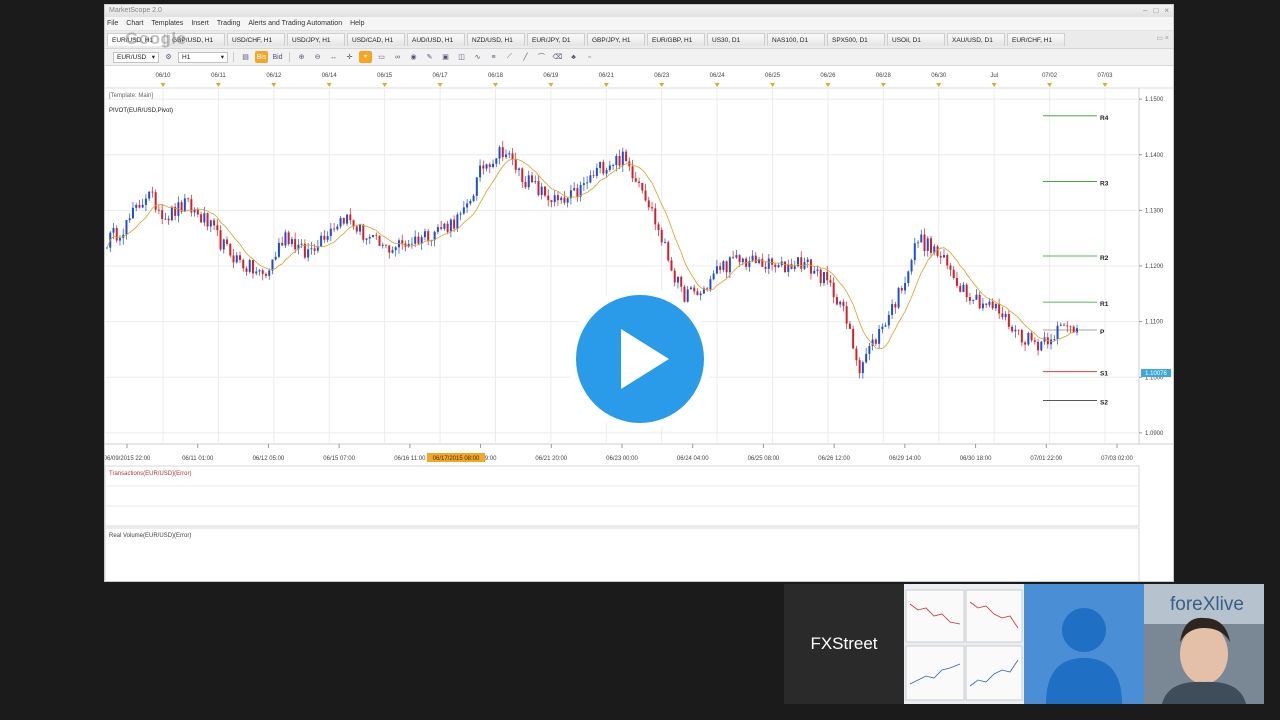  I want to click on bottom-date-label: 06/21 20:00, so click(551, 459).